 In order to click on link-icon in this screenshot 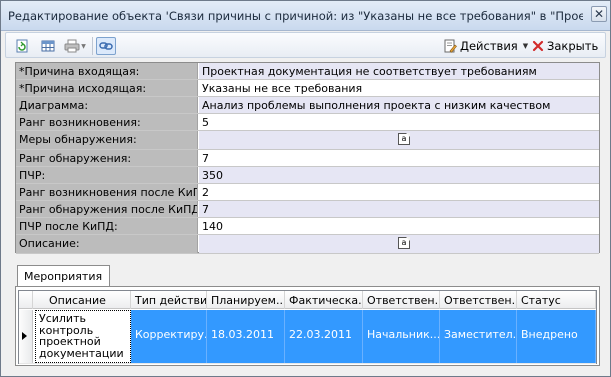, I will do `click(106, 46)`.